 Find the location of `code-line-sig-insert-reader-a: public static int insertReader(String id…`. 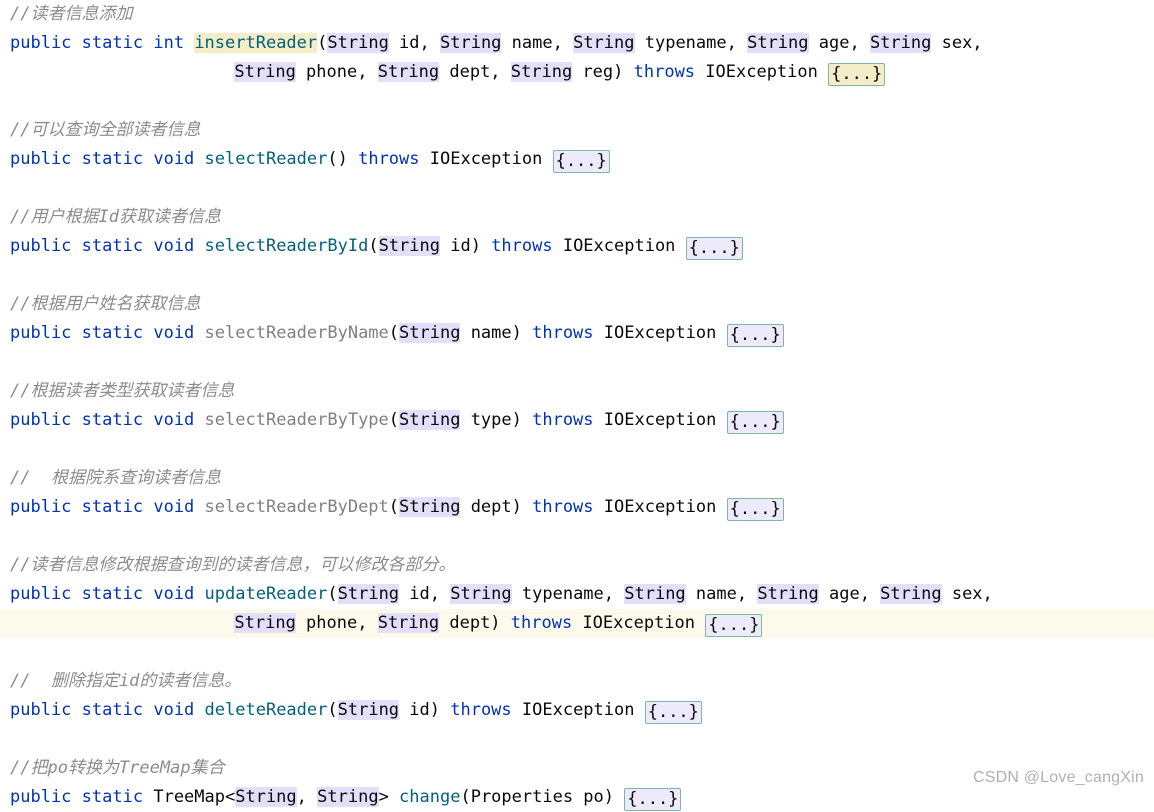

code-line-sig-insert-reader-a: public static int insertReader(String id… is located at coordinates (577, 43).